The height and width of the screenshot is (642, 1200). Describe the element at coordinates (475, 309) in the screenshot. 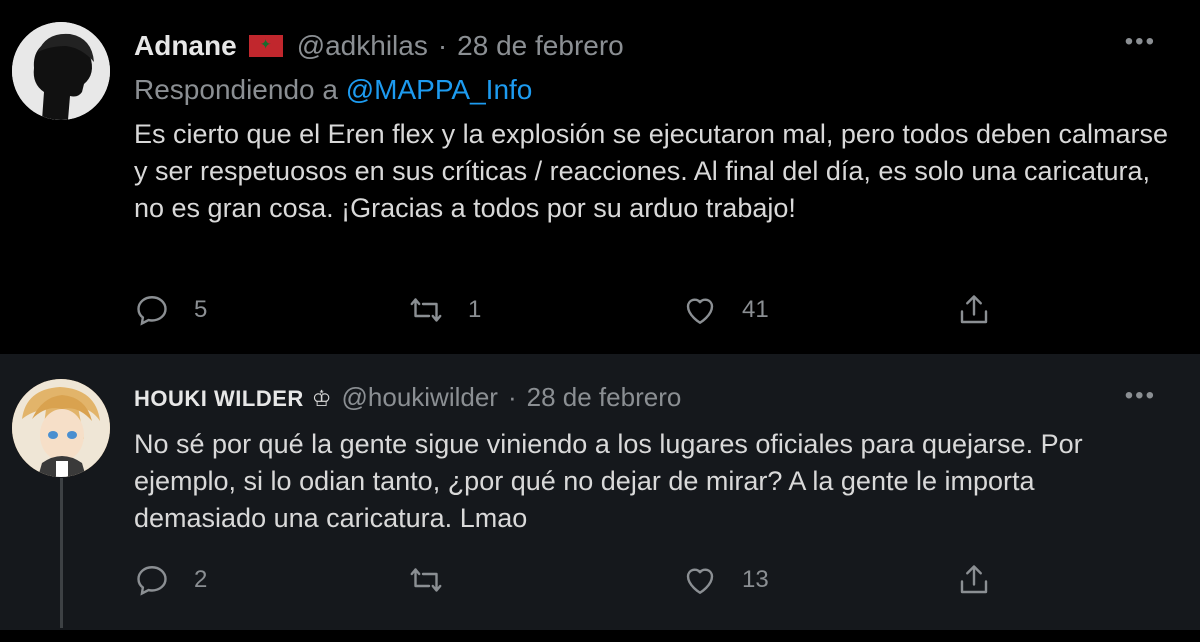

I see `retweet-count: 1` at that location.